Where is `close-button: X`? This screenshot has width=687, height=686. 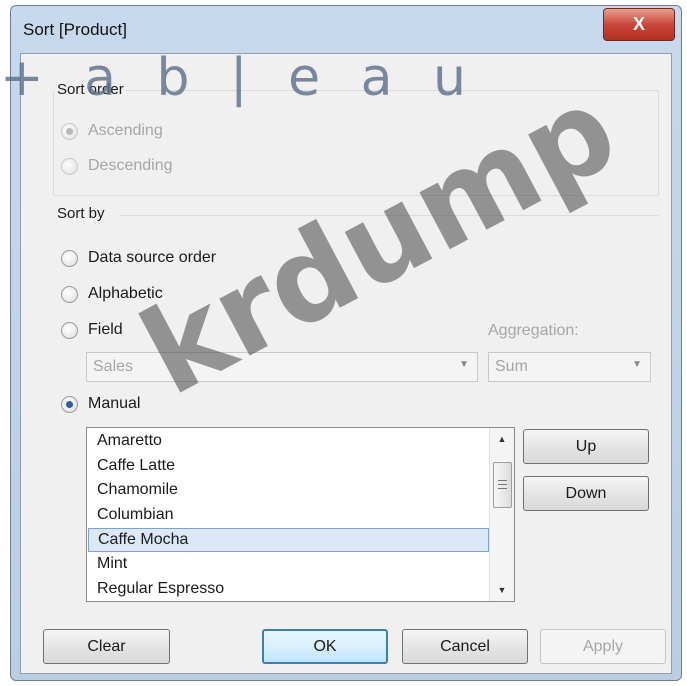
close-button: X is located at coordinates (639, 24).